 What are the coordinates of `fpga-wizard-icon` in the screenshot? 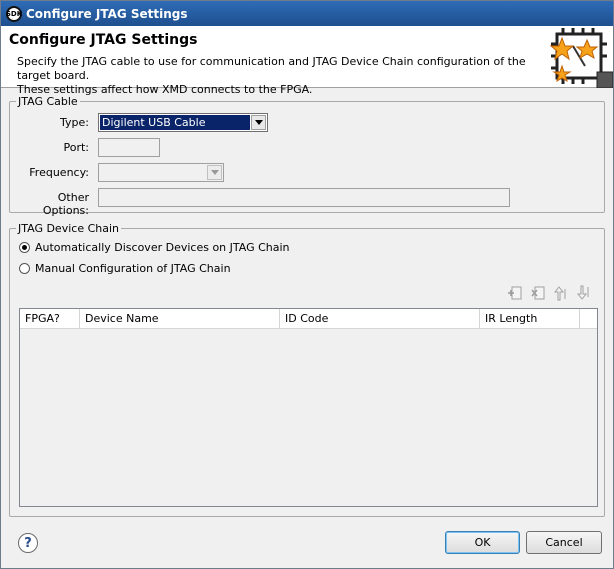 It's located at (581, 58).